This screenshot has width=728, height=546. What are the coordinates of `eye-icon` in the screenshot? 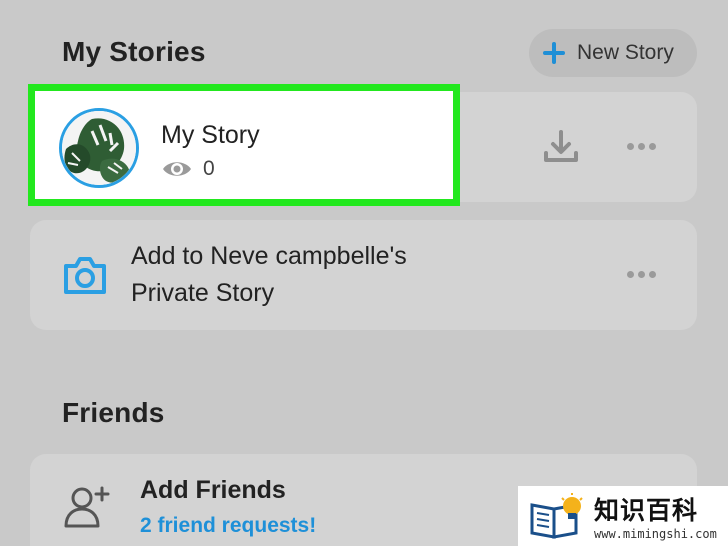 It's located at (177, 169).